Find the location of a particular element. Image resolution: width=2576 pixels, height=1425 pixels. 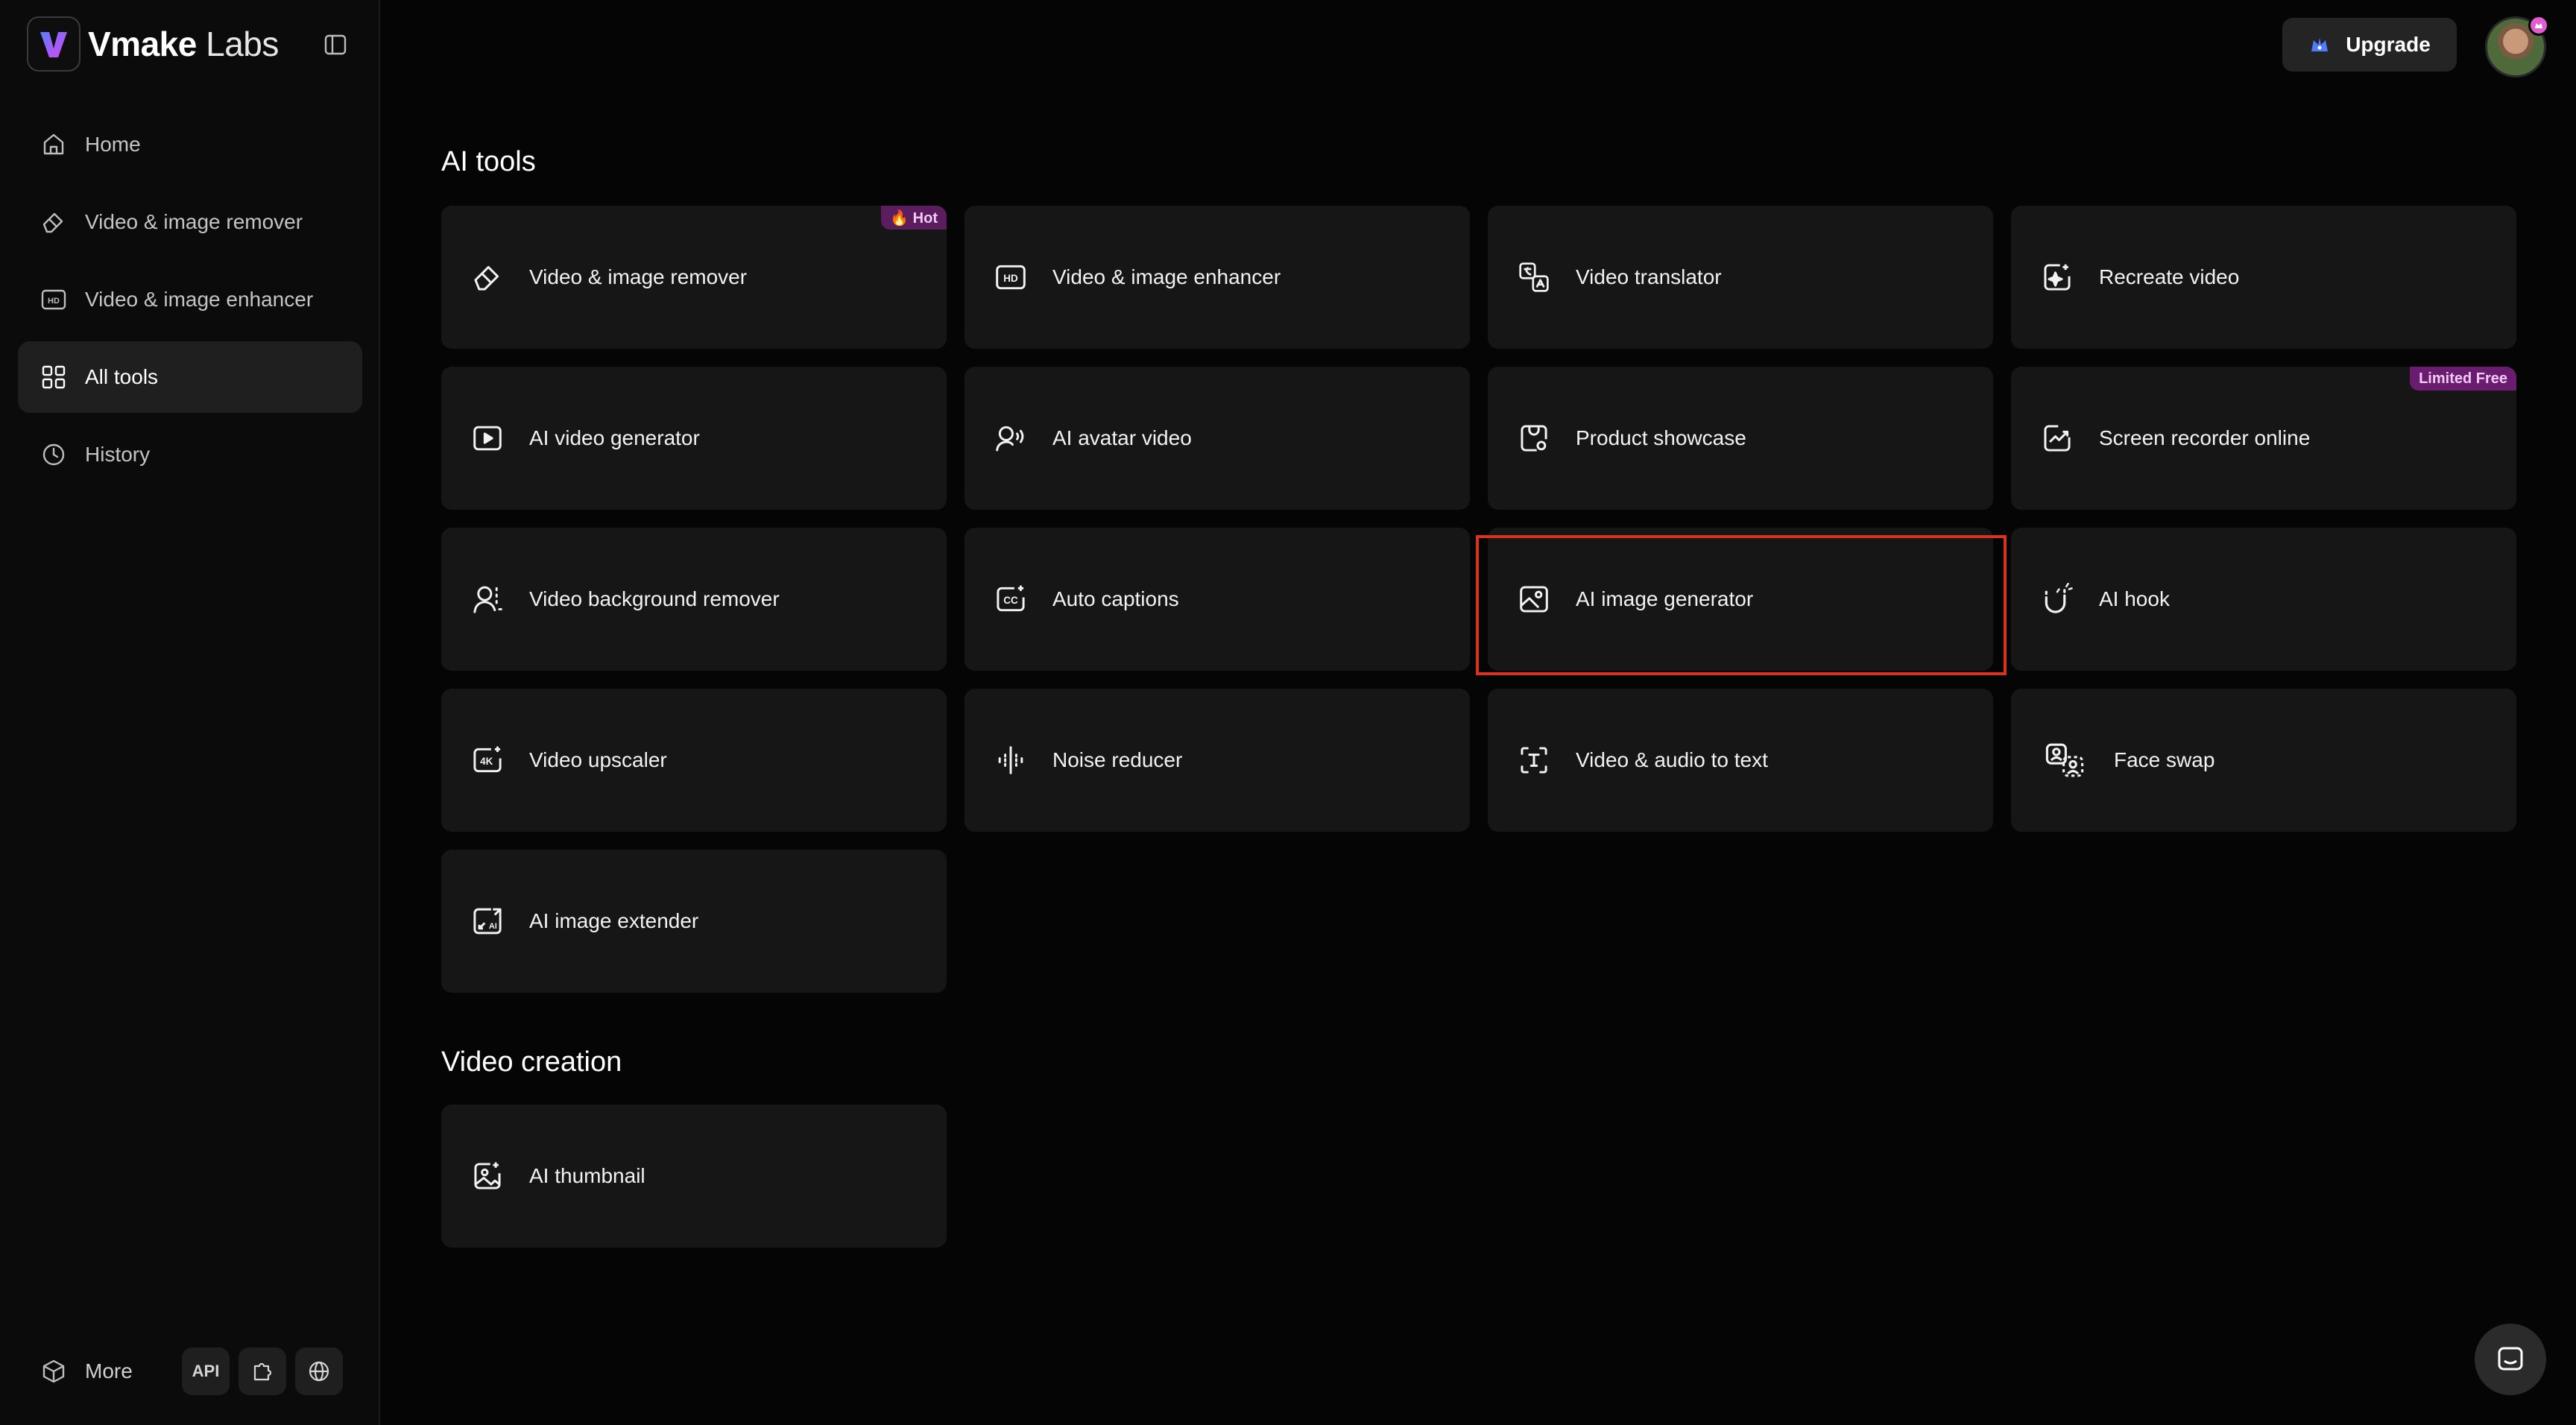

translate-icon is located at coordinates (1534, 278).